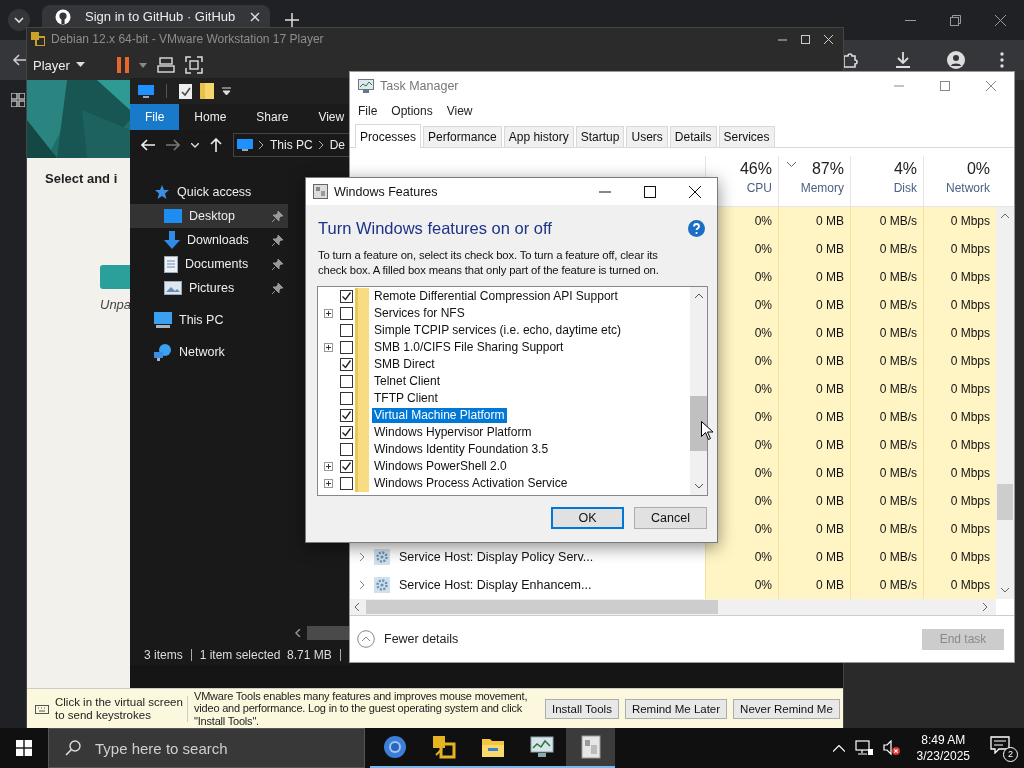 The image size is (1024, 768). What do you see at coordinates (209, 240) in the screenshot?
I see `nav-item: Downloads` at bounding box center [209, 240].